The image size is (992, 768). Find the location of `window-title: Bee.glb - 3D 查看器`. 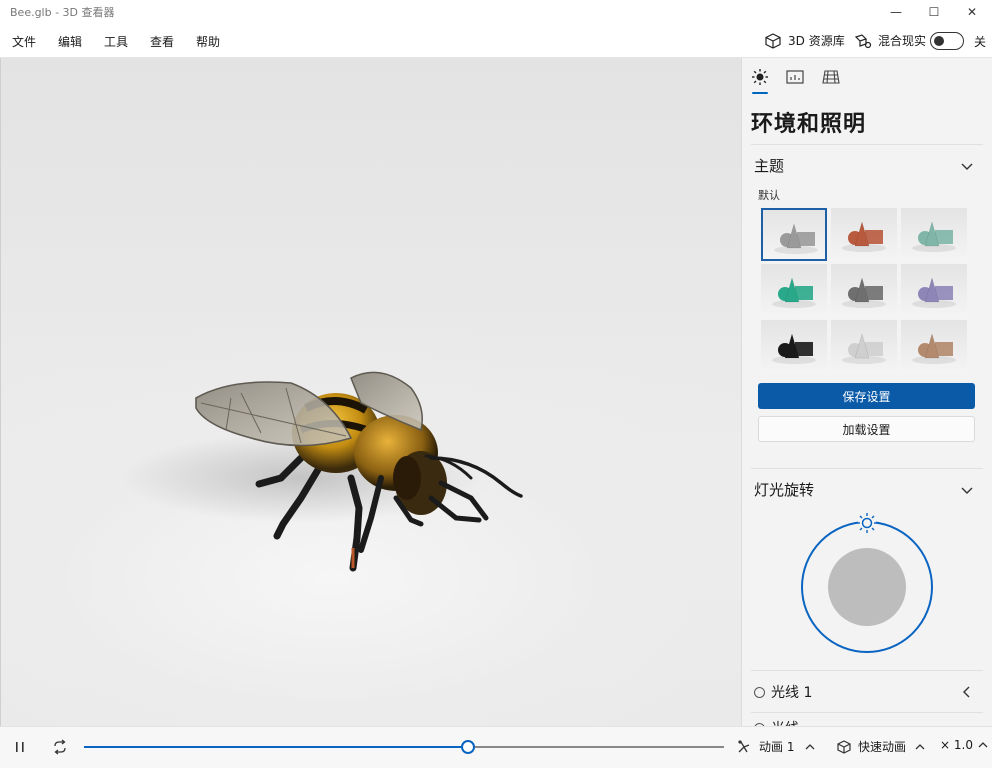

window-title: Bee.glb - 3D 查看器 is located at coordinates (62, 12).